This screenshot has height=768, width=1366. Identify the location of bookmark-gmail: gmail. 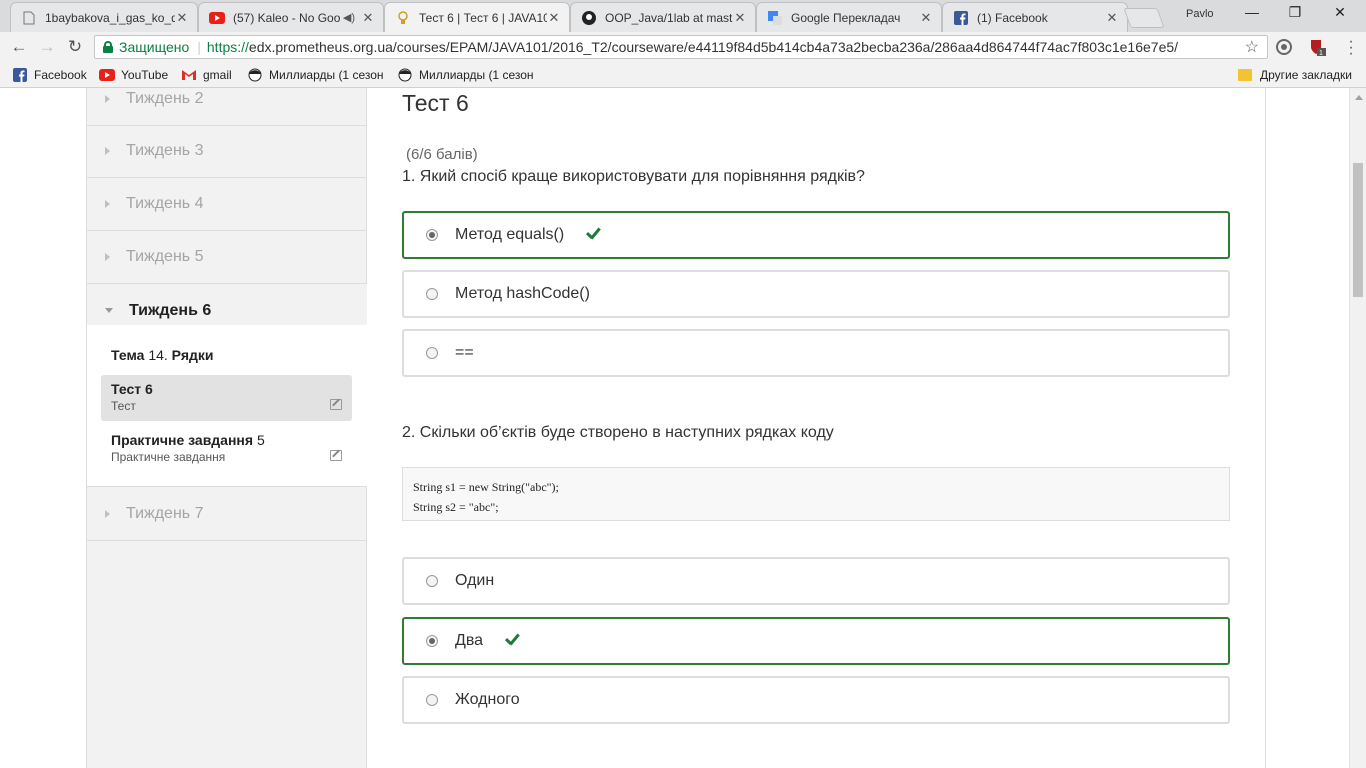
(206, 75).